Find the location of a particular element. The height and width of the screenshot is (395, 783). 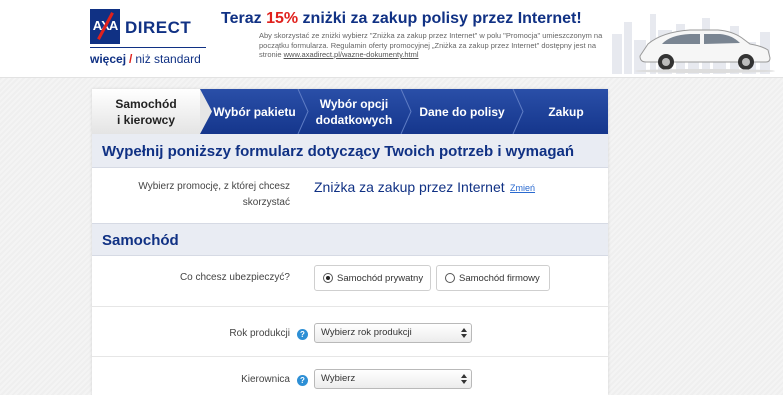

promotion-label-line: skorzystać is located at coordinates (266, 202).